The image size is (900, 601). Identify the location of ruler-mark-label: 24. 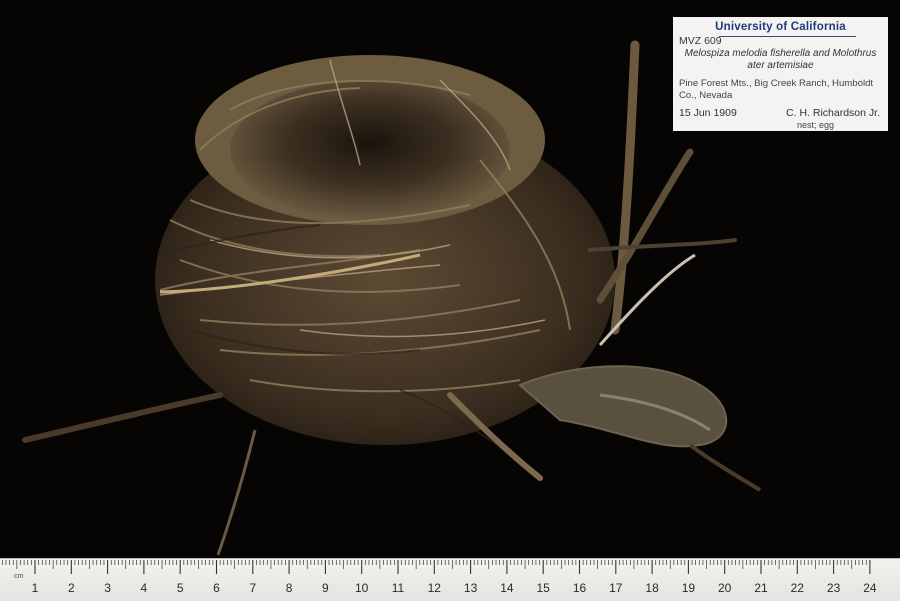
(870, 588).